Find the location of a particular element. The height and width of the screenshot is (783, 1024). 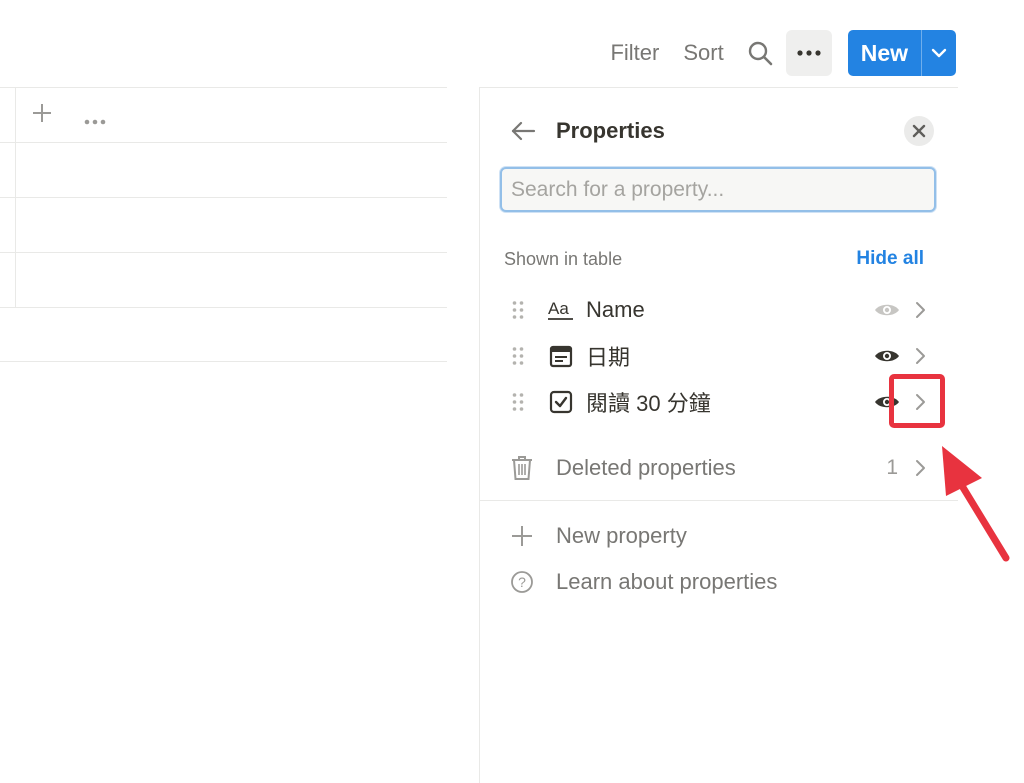

plus-icon is located at coordinates (522, 536).